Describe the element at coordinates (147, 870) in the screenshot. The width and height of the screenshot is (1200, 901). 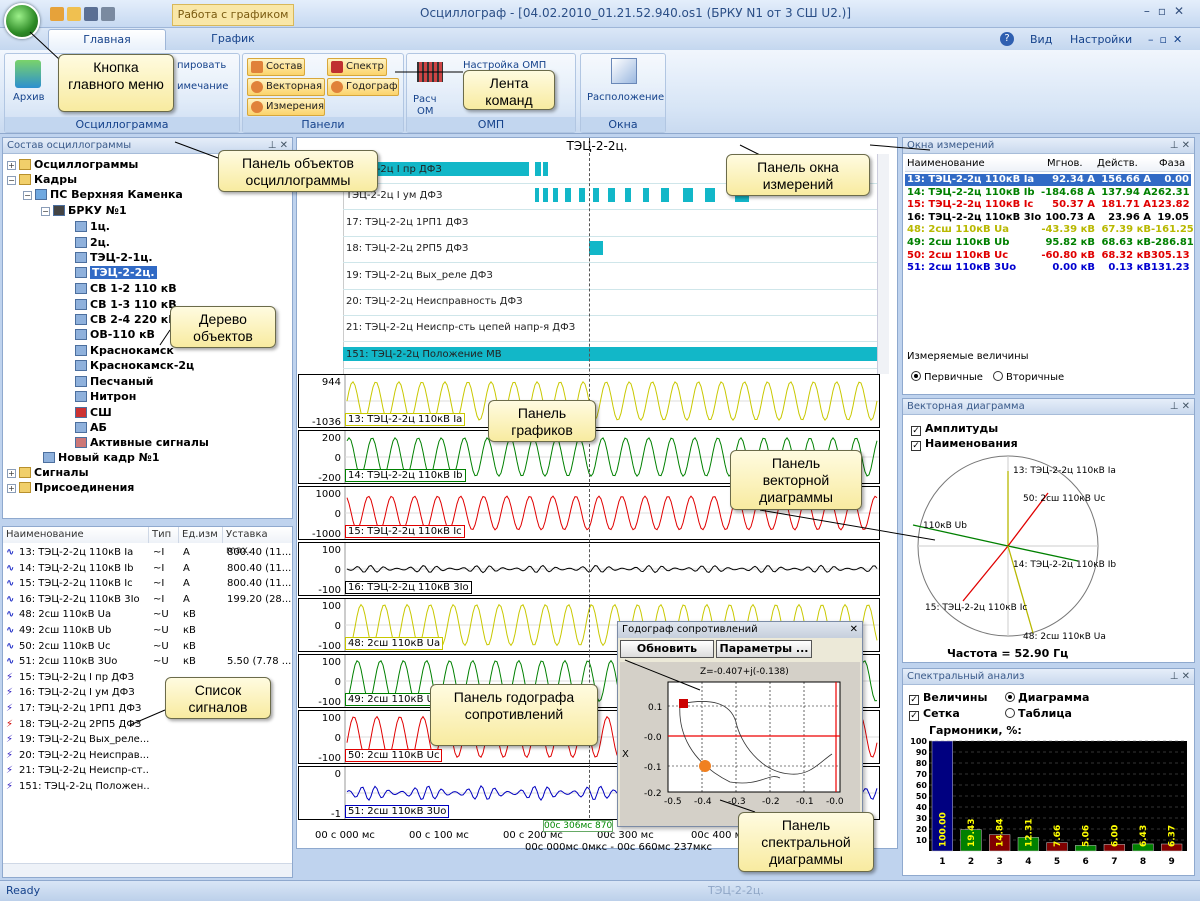
I see `horizontal-scrollbar` at that location.